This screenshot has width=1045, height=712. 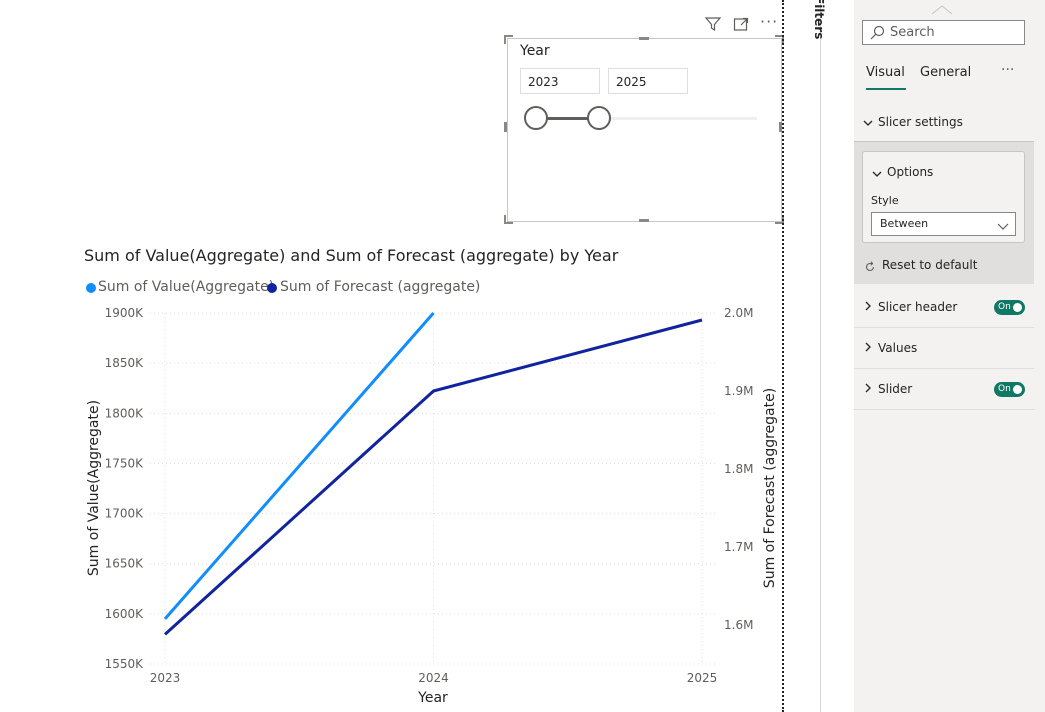 What do you see at coordinates (1007, 70) in the screenshot?
I see `more-options-icon: ···` at bounding box center [1007, 70].